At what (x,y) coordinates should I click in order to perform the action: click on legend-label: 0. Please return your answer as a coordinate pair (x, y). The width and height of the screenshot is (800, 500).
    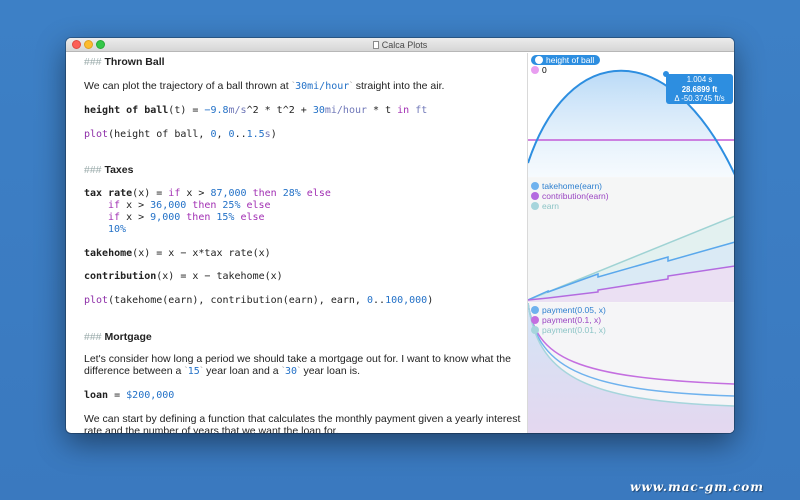
    Looking at the image, I should click on (544, 70).